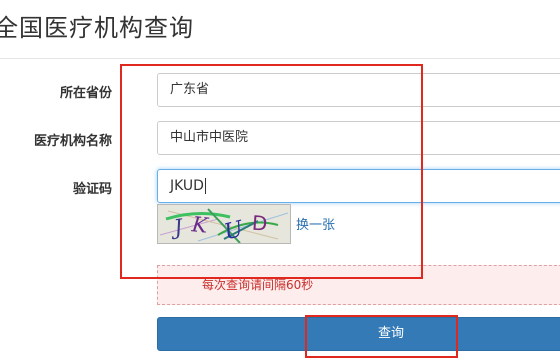 This screenshot has width=560, height=360. Describe the element at coordinates (258, 285) in the screenshot. I see `alert-message: 每次查询请间隔60秒` at that location.